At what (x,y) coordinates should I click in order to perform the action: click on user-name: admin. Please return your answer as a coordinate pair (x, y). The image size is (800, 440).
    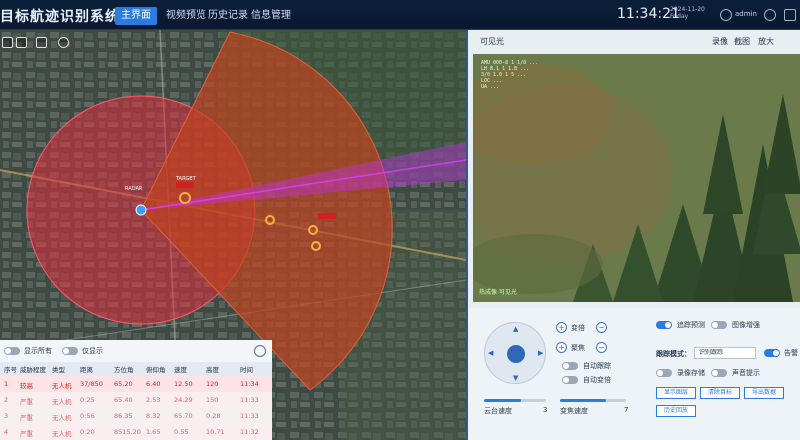
    Looking at the image, I should click on (746, 14).